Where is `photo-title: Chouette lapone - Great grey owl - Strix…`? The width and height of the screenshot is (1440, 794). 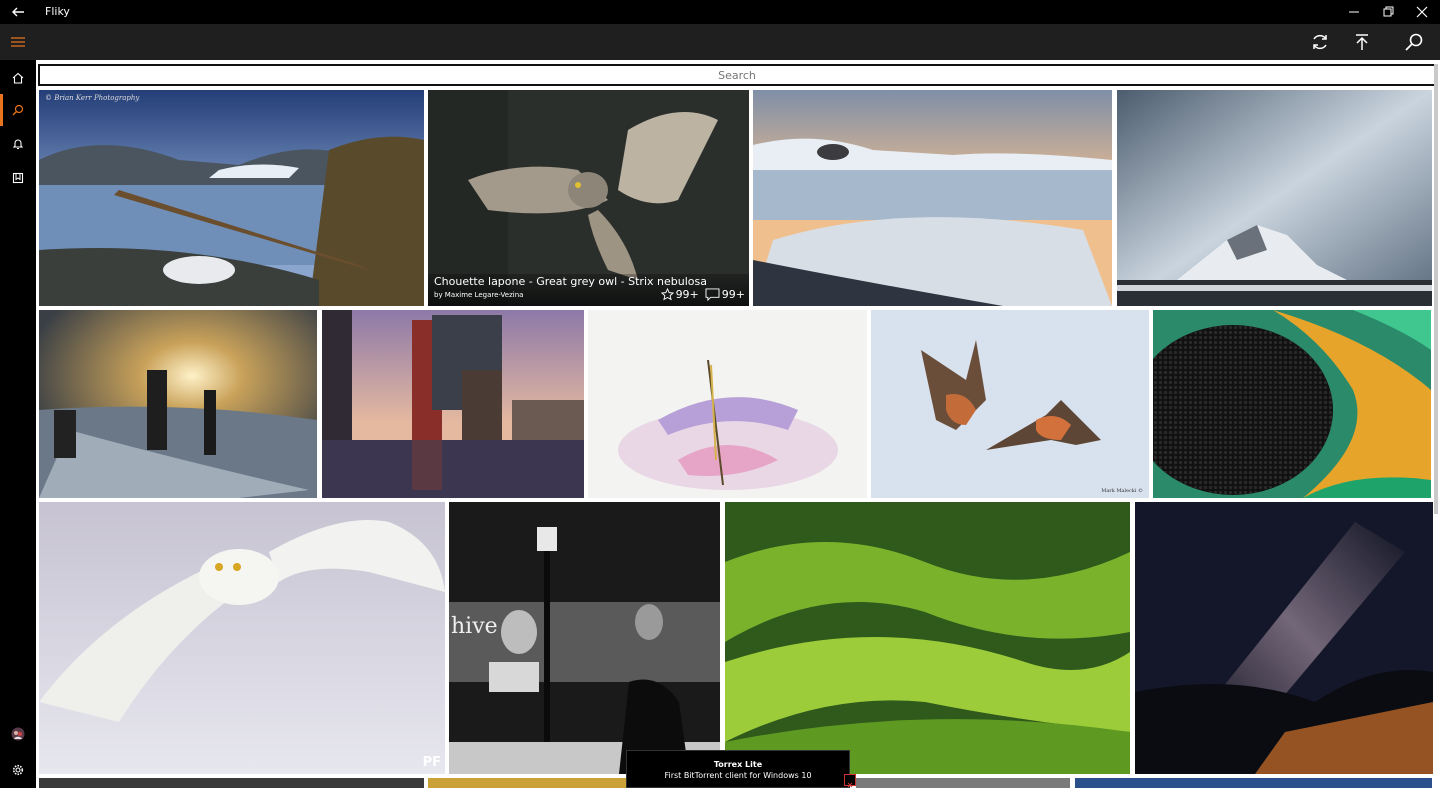
photo-title: Chouette lapone - Great grey owl - Strix… is located at coordinates (570, 281).